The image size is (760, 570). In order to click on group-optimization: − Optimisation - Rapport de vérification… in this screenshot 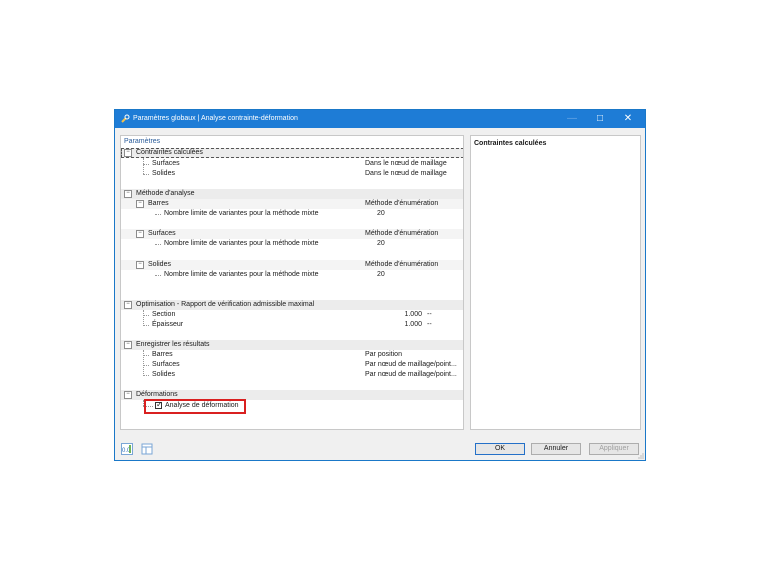, I will do `click(292, 305)`.